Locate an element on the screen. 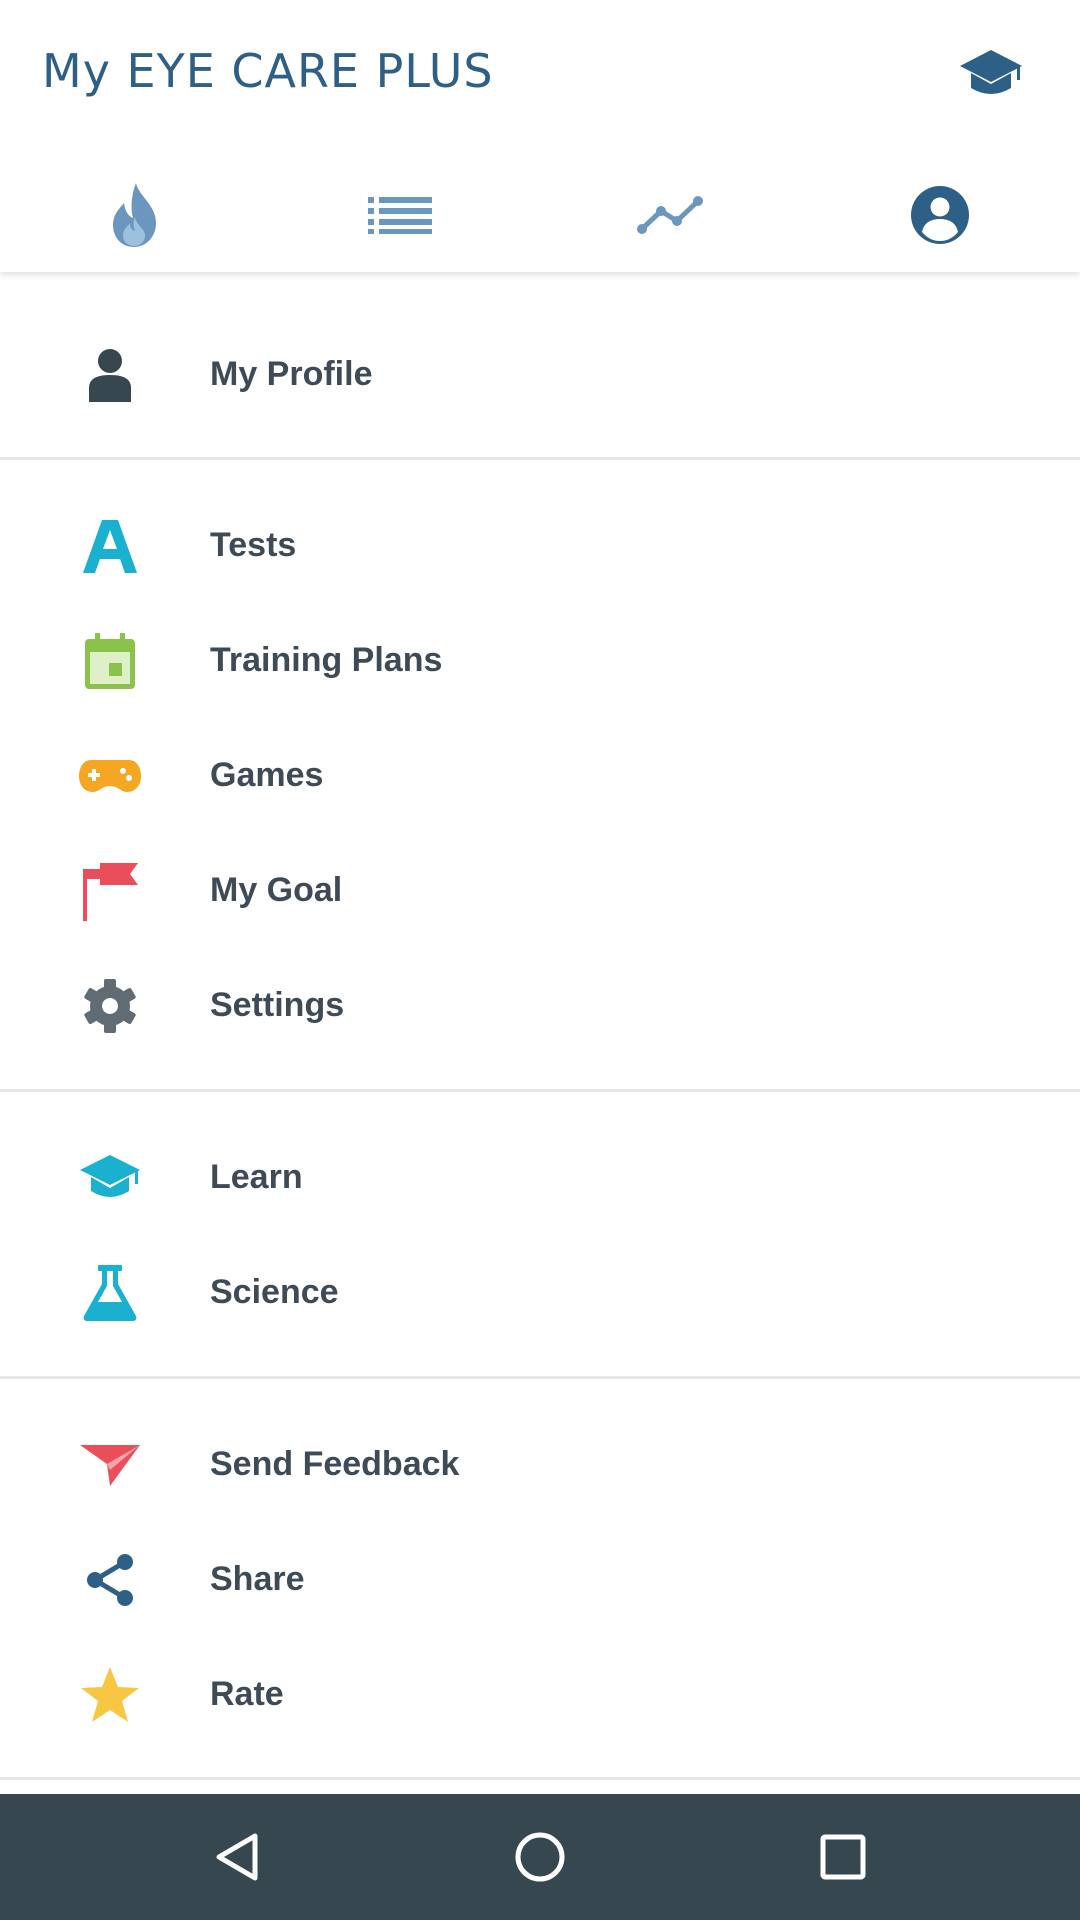  menu-item-label: Rate is located at coordinates (247, 1694).